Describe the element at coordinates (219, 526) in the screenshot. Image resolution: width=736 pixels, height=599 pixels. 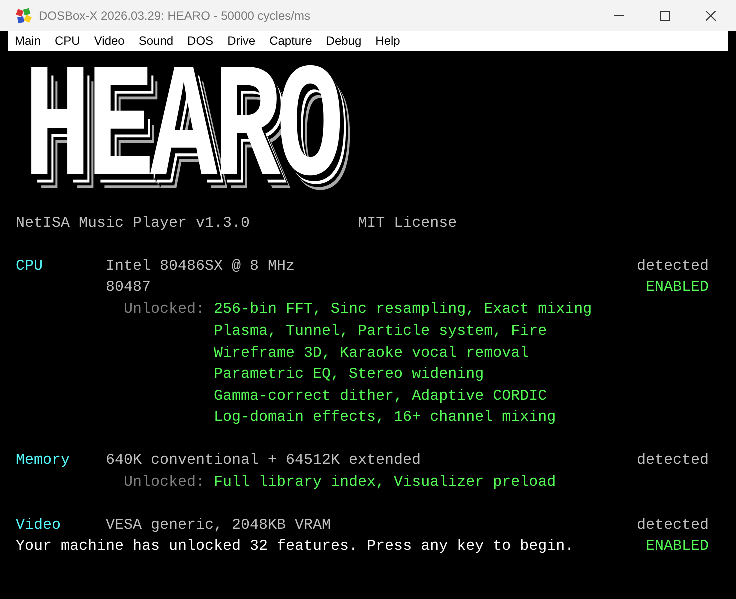
I see `device-value: VESA generic, 2048KB VRAM` at that location.